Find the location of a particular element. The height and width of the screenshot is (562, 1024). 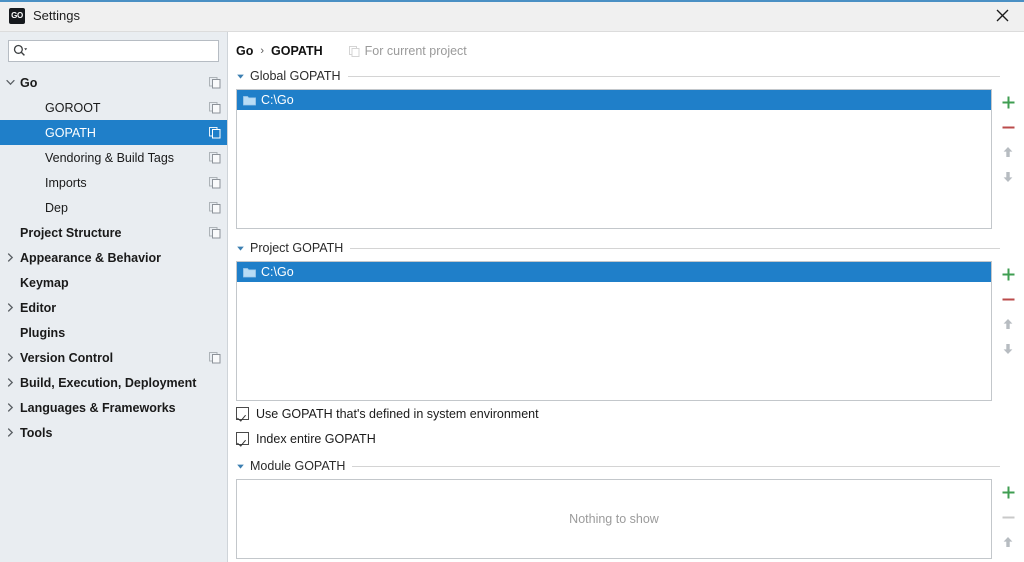

title-bar: GO Settings is located at coordinates (512, 16).